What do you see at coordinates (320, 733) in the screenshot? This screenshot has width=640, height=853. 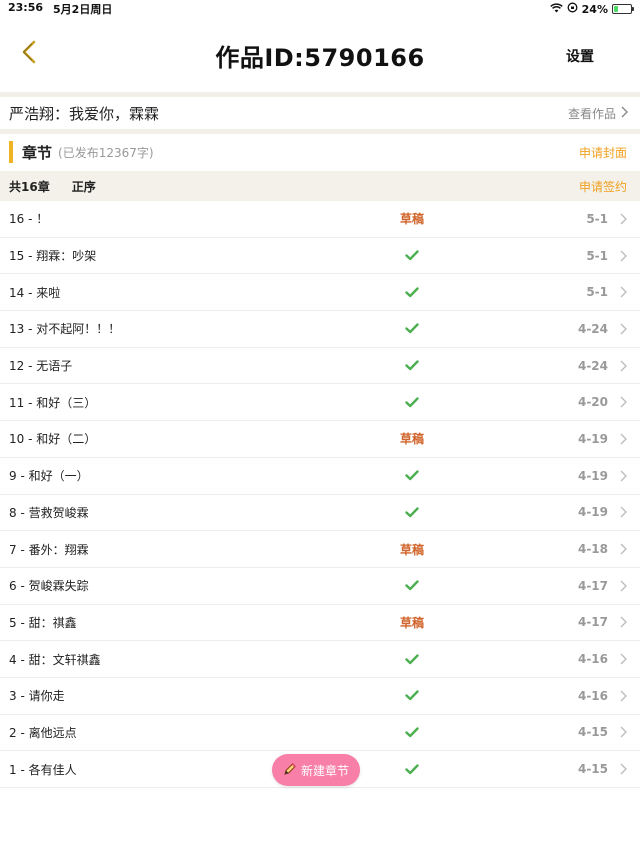 I see `chapter-row: 2 - 离他远点 4-15` at bounding box center [320, 733].